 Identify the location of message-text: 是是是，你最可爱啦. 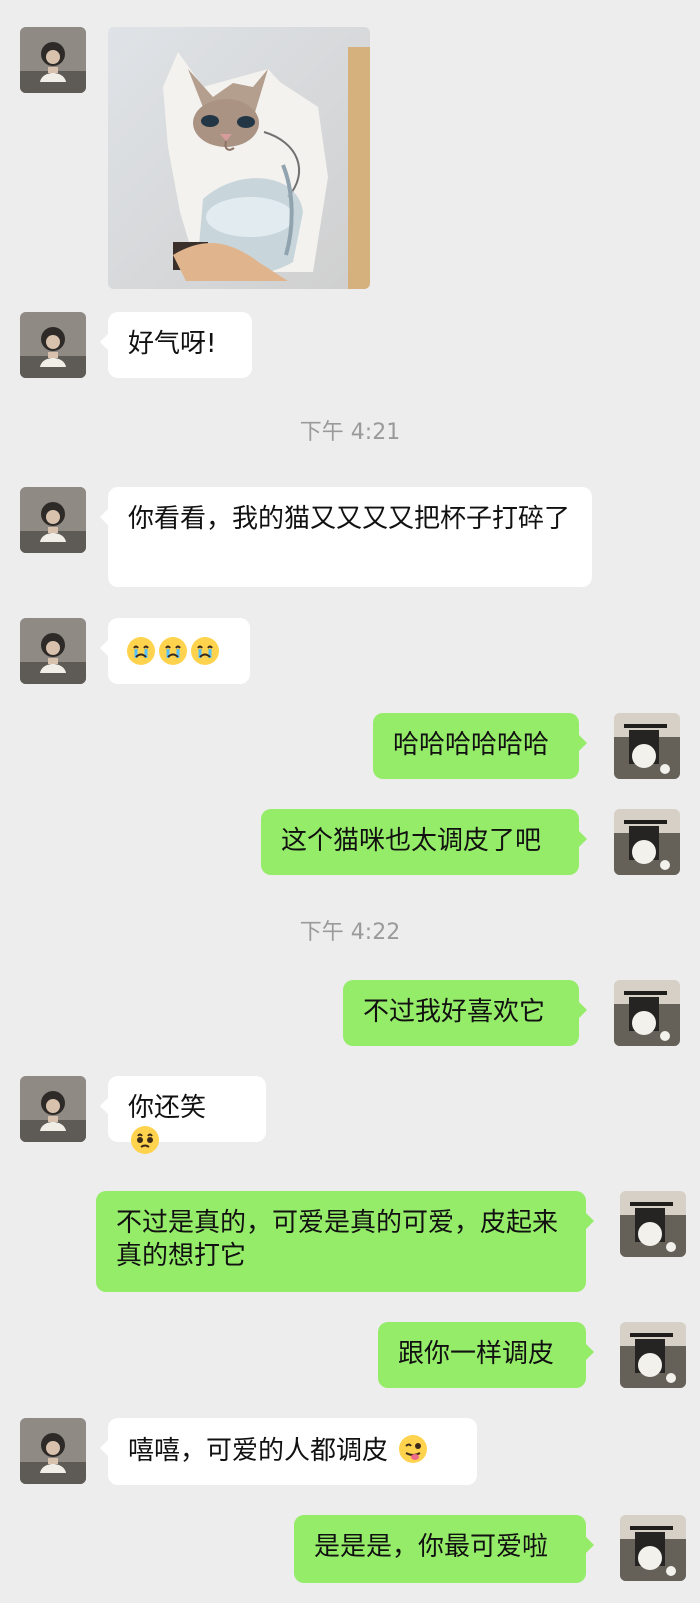
(431, 1547).